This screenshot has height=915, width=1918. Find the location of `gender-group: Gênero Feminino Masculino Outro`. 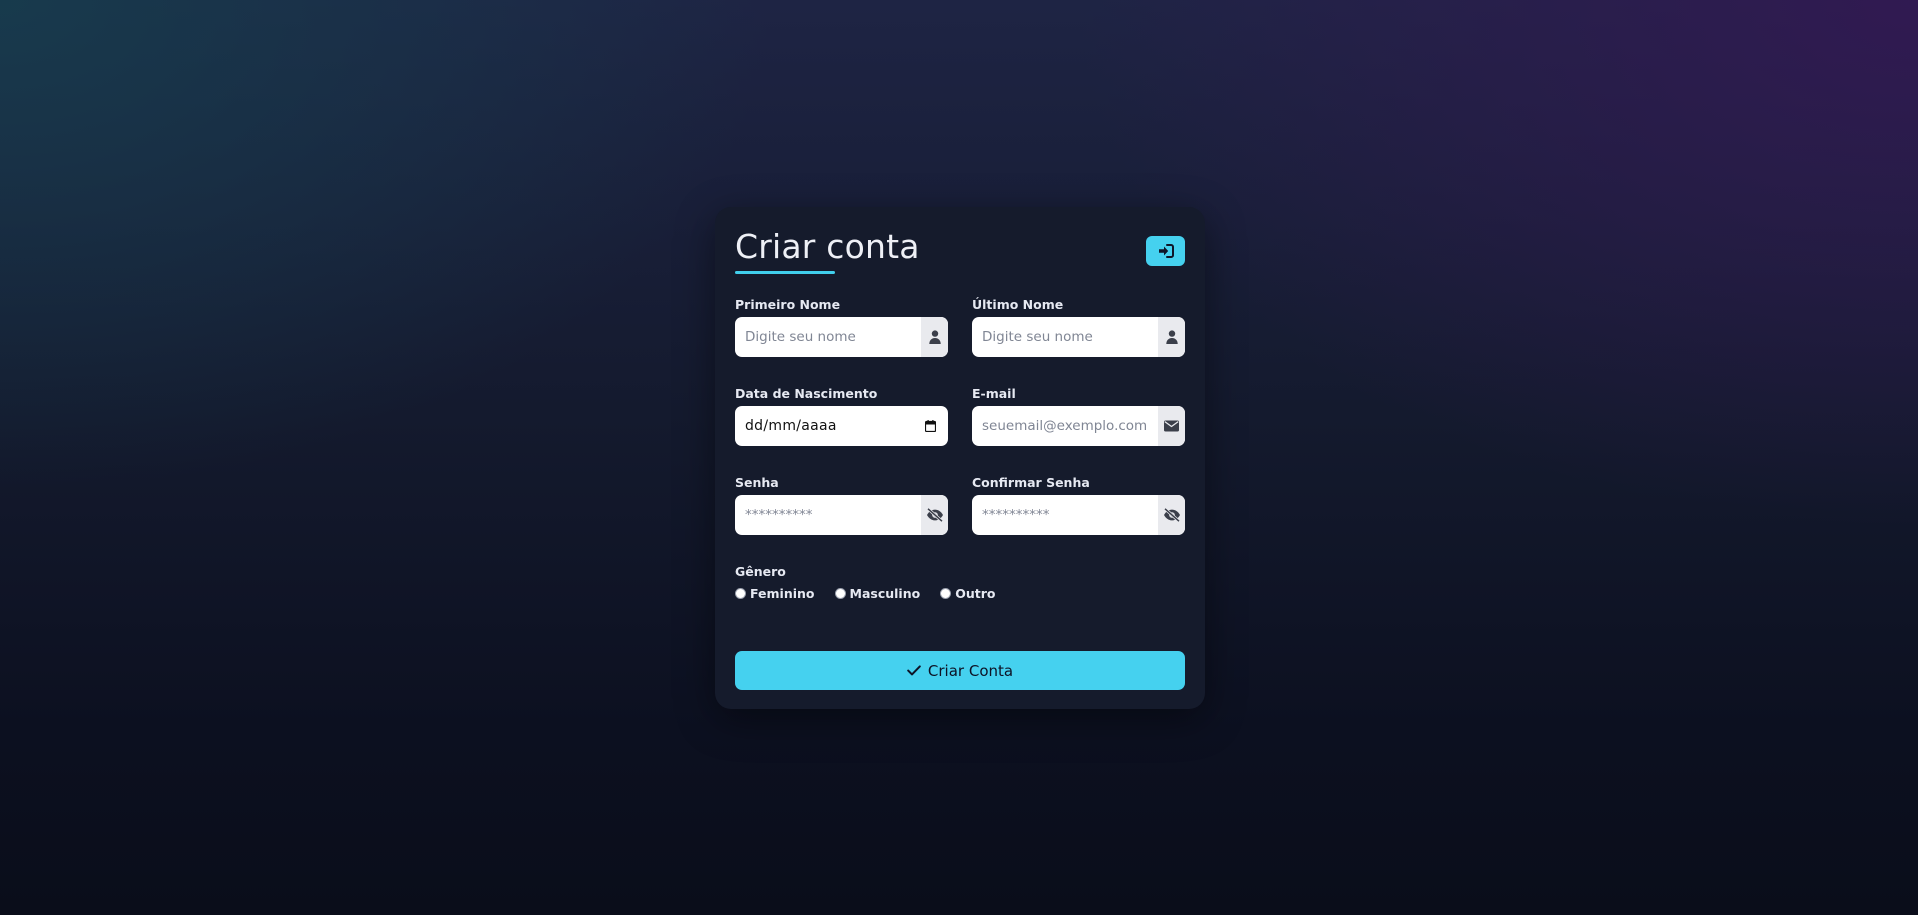

gender-group: Gênero Feminino Masculino Outro is located at coordinates (960, 582).